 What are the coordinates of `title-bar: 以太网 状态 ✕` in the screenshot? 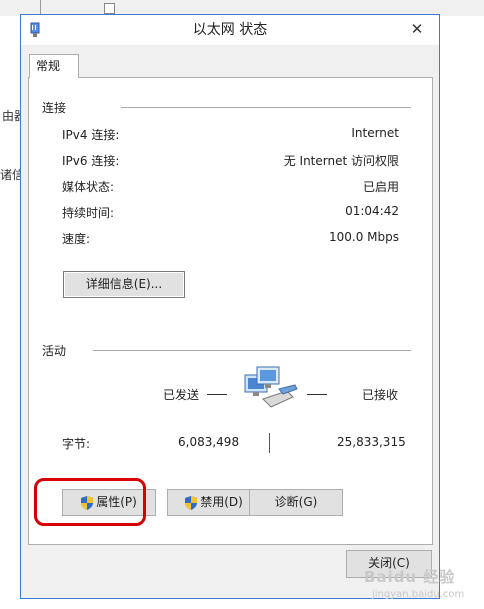 It's located at (230, 30).